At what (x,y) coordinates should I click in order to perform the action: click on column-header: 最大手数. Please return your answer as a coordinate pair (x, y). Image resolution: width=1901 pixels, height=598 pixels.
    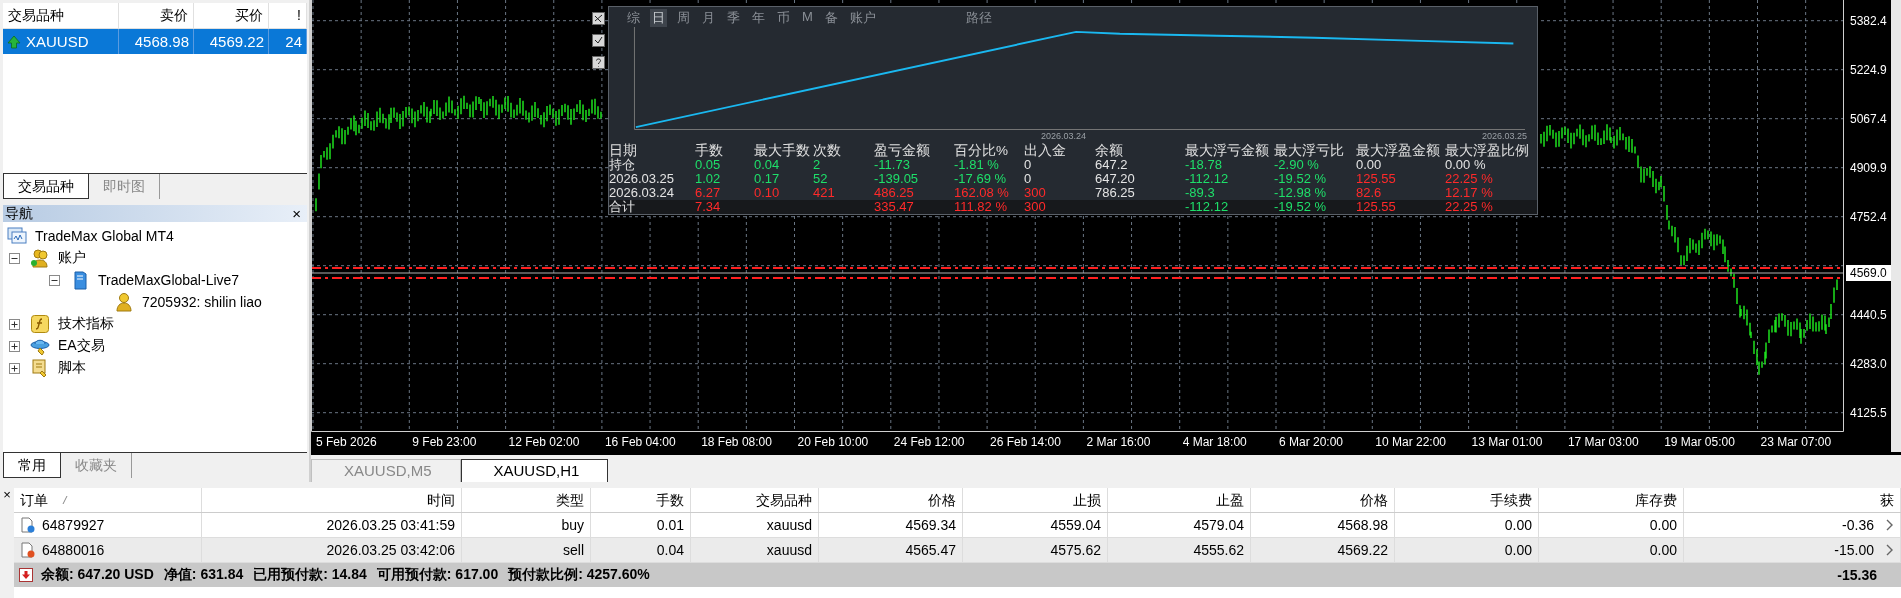
    Looking at the image, I should click on (782, 151).